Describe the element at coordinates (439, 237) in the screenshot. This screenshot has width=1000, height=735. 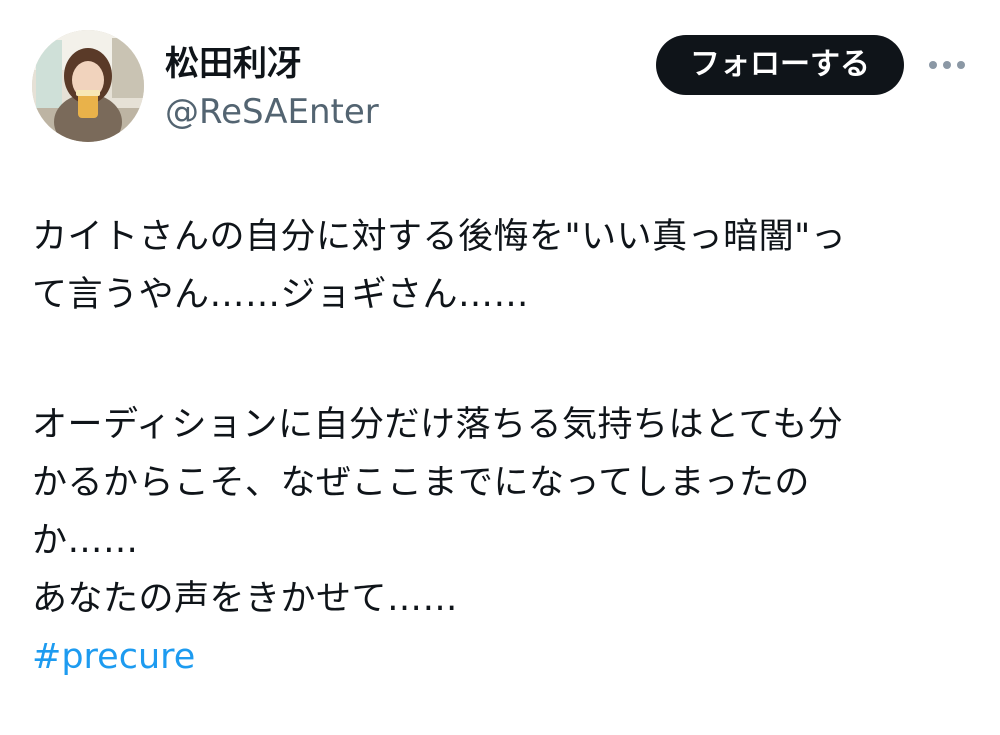
I see `tweet-line: カイトさんの自分に対する後悔を"いい真っ暗闇"っ` at that location.